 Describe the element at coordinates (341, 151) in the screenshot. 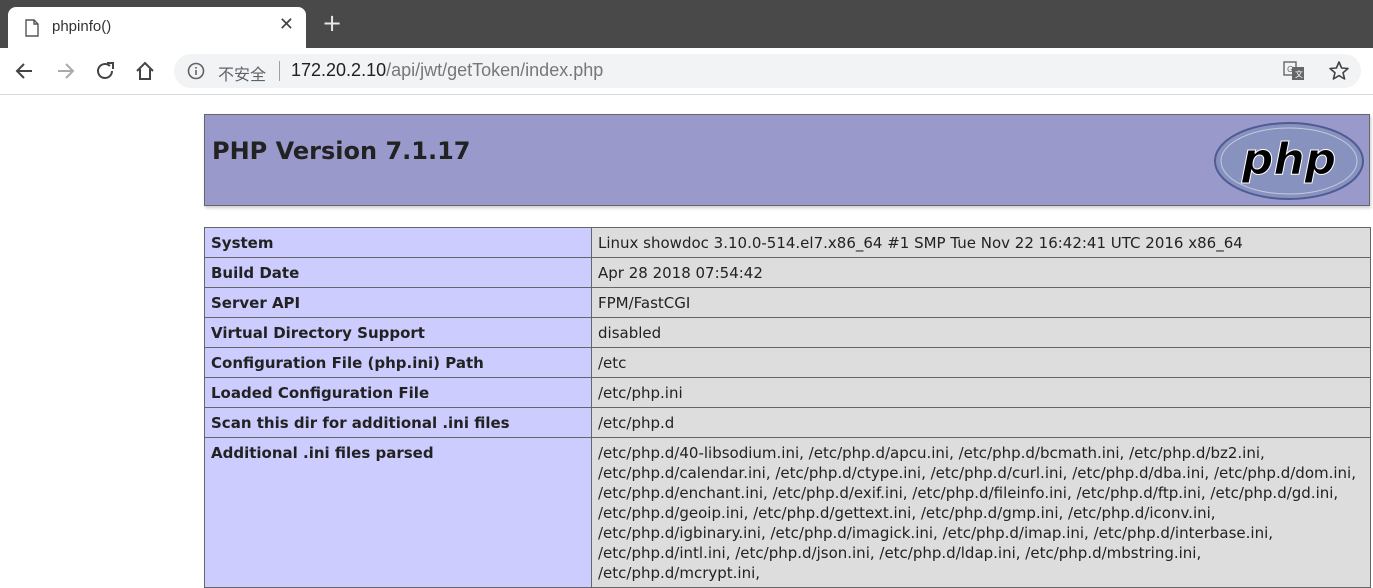

I see `page-title: PHP Version 7.1.17` at that location.